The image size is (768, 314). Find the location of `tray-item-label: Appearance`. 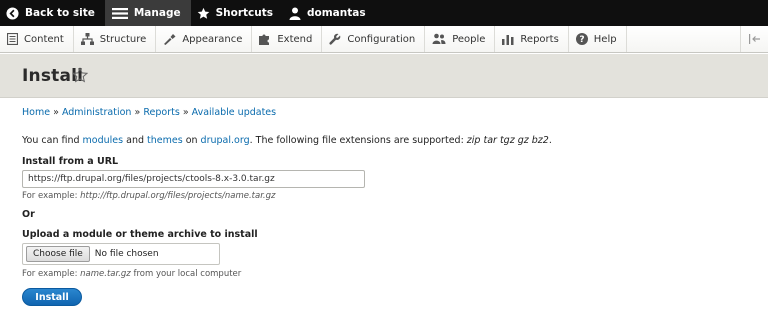

tray-item-label: Appearance is located at coordinates (212, 39).